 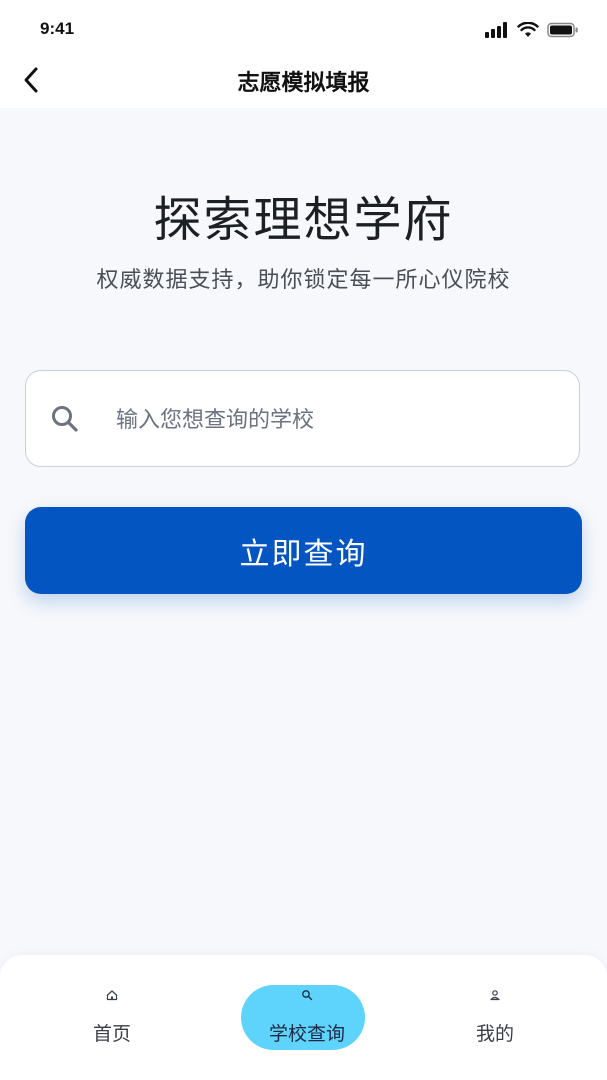 What do you see at coordinates (336, 420) in the screenshot?
I see `search-input` at bounding box center [336, 420].